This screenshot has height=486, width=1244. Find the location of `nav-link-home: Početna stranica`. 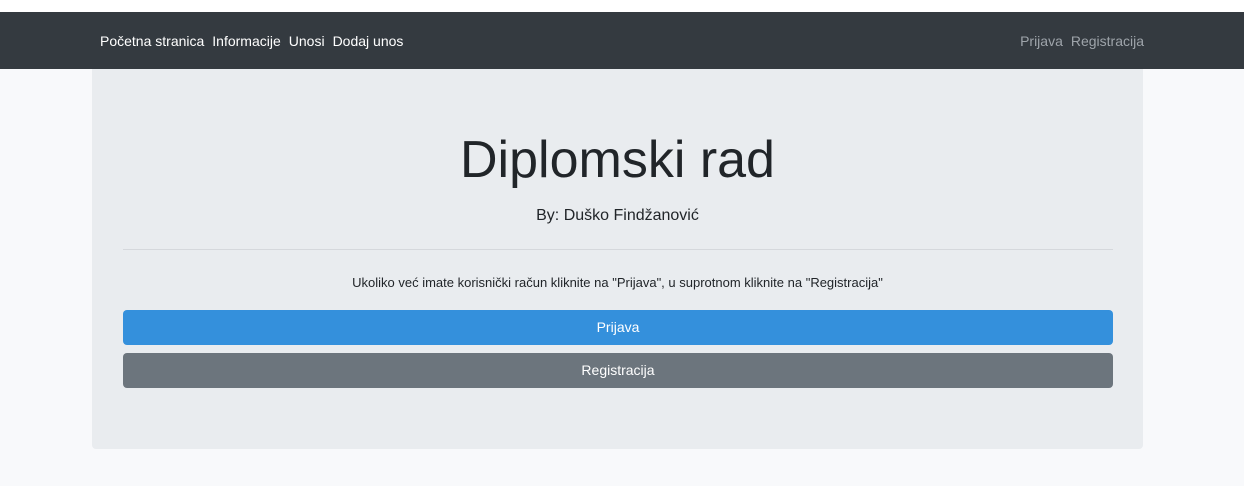

nav-link-home: Početna stranica is located at coordinates (152, 41).